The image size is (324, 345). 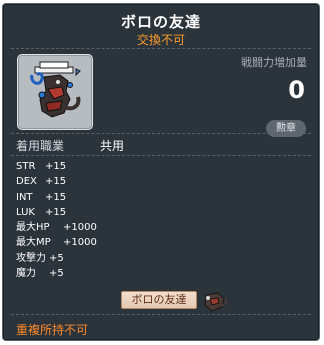 I want to click on stat-row-luk: LUK +15, so click(x=96, y=212).